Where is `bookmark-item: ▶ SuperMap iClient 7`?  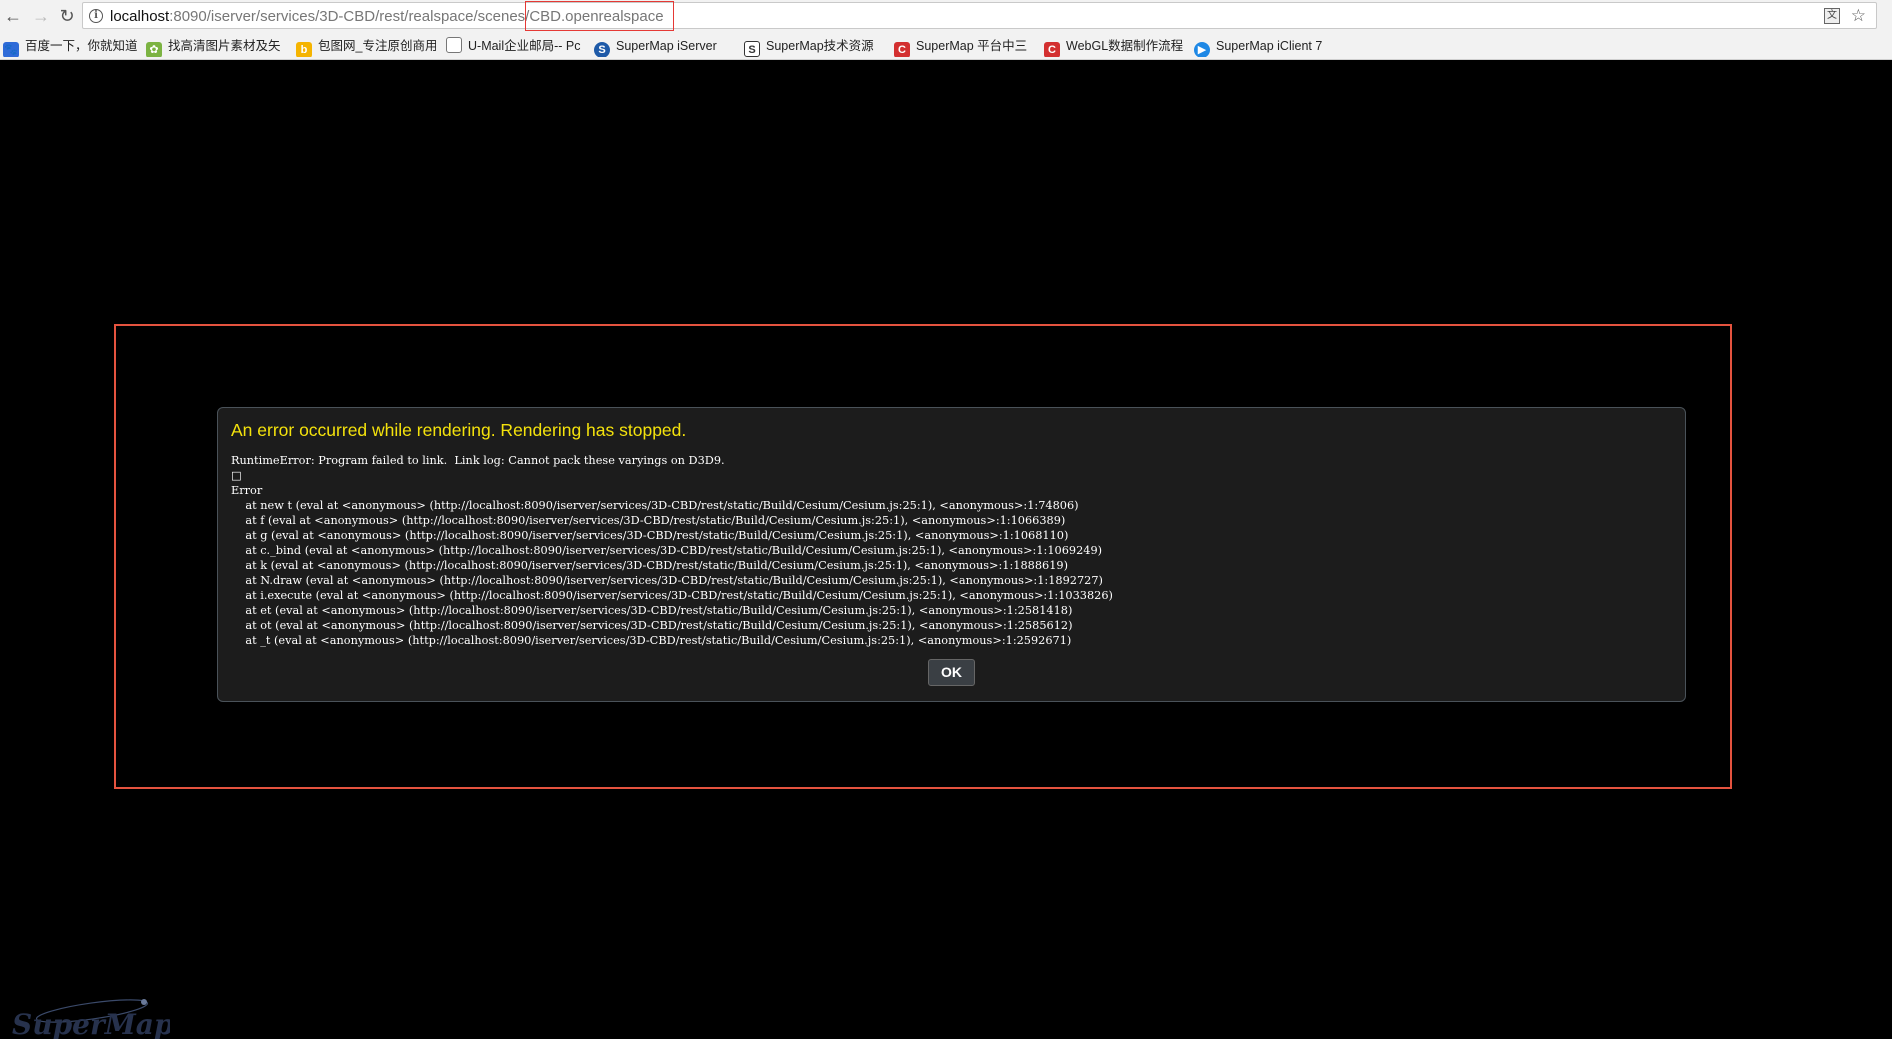
bookmark-item: ▶ SuperMap iClient 7 is located at coordinates (1269, 46).